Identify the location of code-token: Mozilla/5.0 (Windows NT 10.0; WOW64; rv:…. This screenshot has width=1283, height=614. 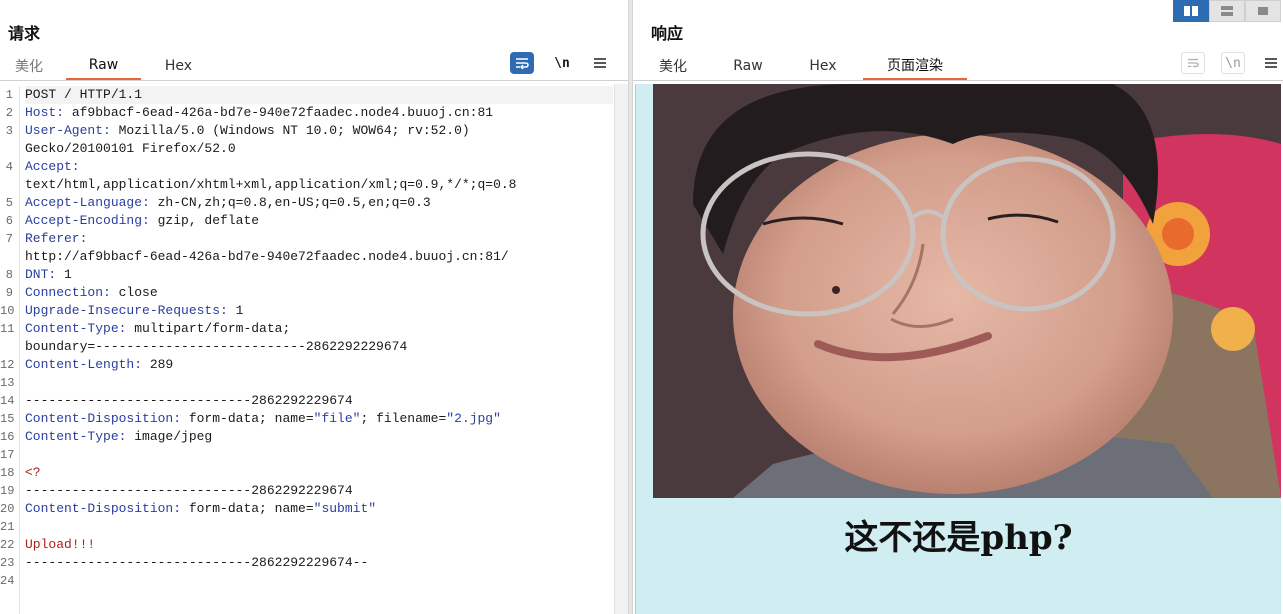
(290, 130).